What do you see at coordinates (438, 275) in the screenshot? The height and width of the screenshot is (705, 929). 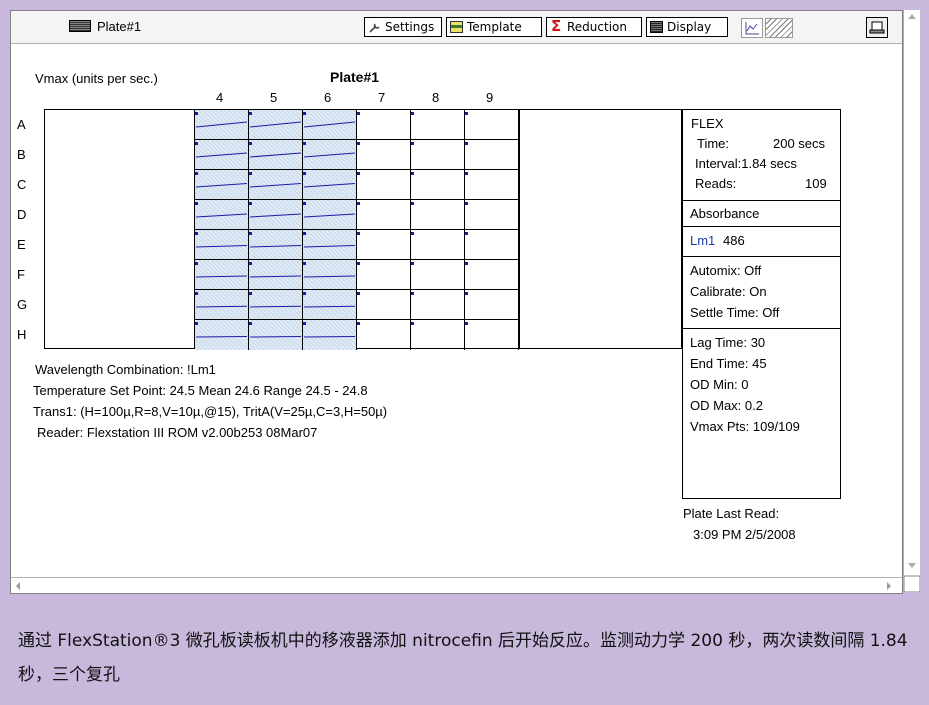 I see `well-F8` at bounding box center [438, 275].